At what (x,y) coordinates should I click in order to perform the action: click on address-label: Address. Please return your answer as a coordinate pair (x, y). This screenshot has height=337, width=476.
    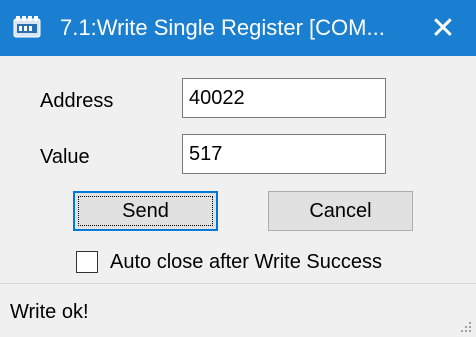
    Looking at the image, I should click on (77, 101).